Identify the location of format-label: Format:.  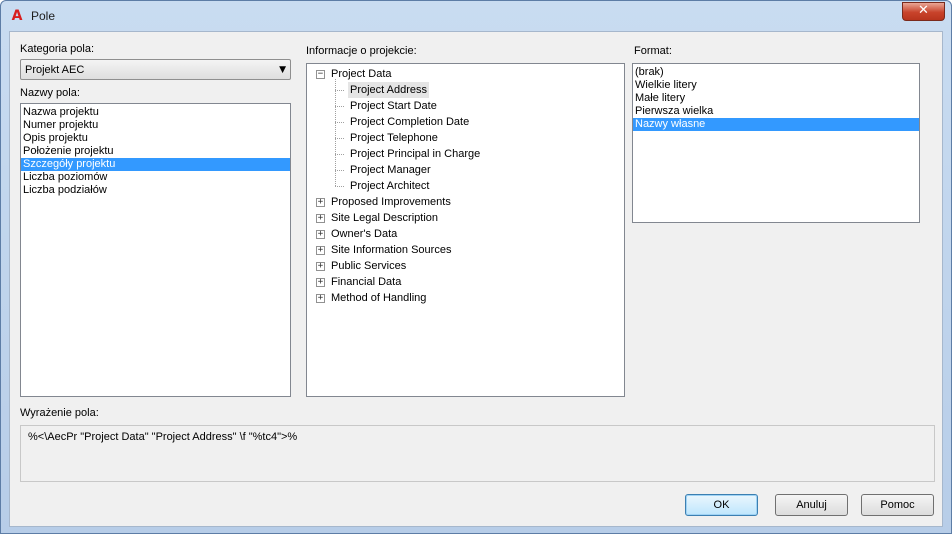
(653, 51).